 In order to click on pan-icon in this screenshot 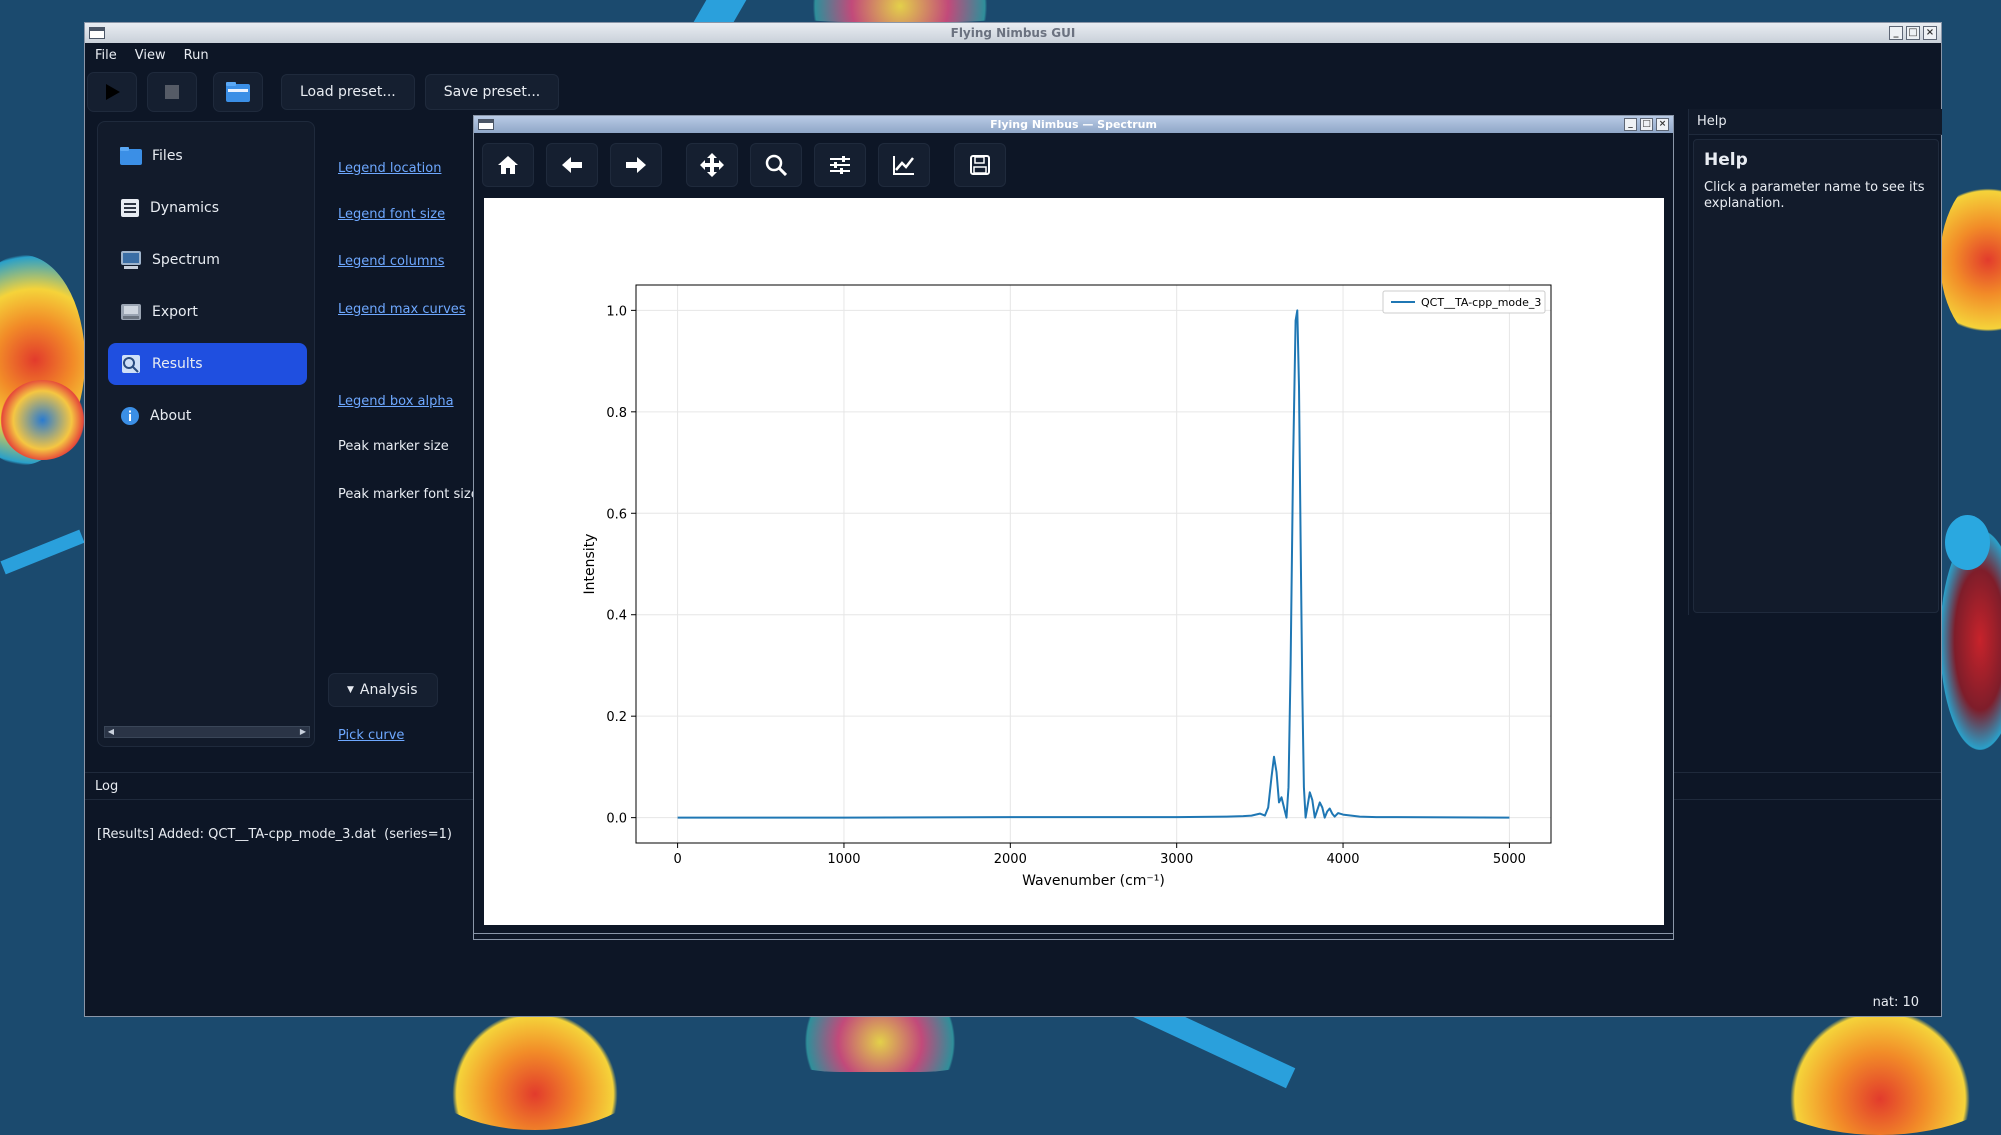, I will do `click(712, 165)`.